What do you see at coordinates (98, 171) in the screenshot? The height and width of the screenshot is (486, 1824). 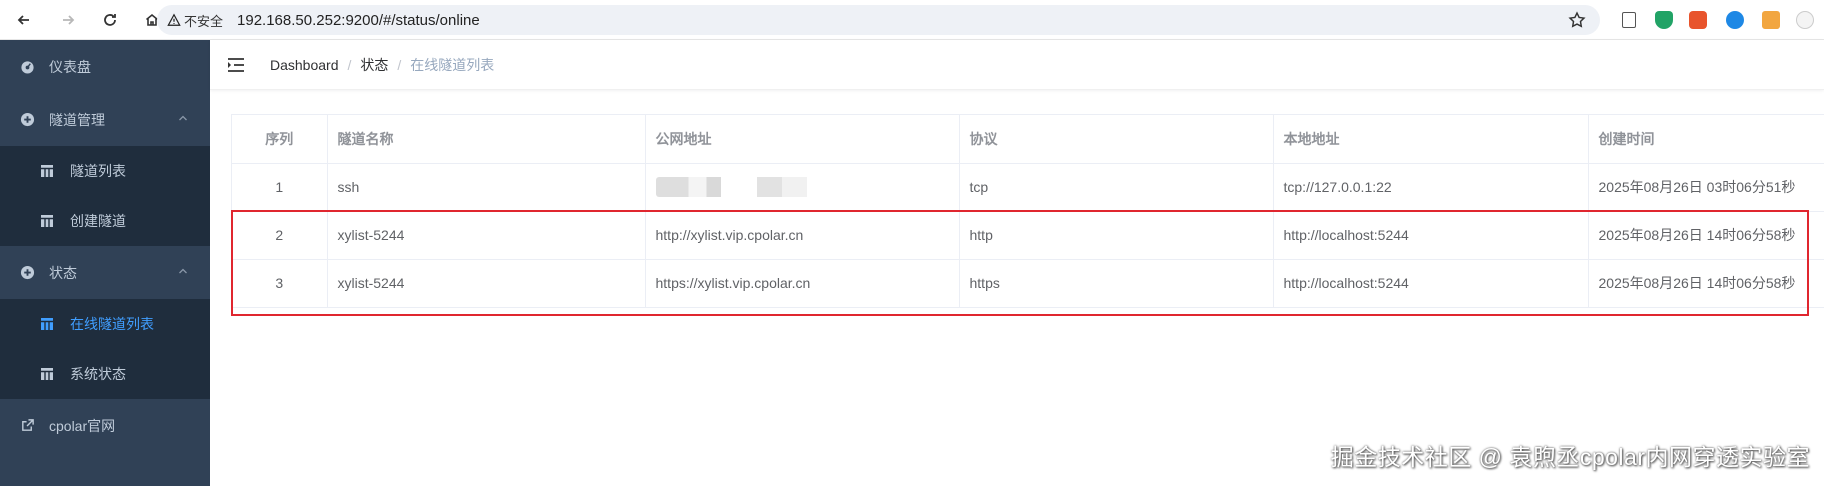 I see `sidebar-item-label: 隧道列表` at bounding box center [98, 171].